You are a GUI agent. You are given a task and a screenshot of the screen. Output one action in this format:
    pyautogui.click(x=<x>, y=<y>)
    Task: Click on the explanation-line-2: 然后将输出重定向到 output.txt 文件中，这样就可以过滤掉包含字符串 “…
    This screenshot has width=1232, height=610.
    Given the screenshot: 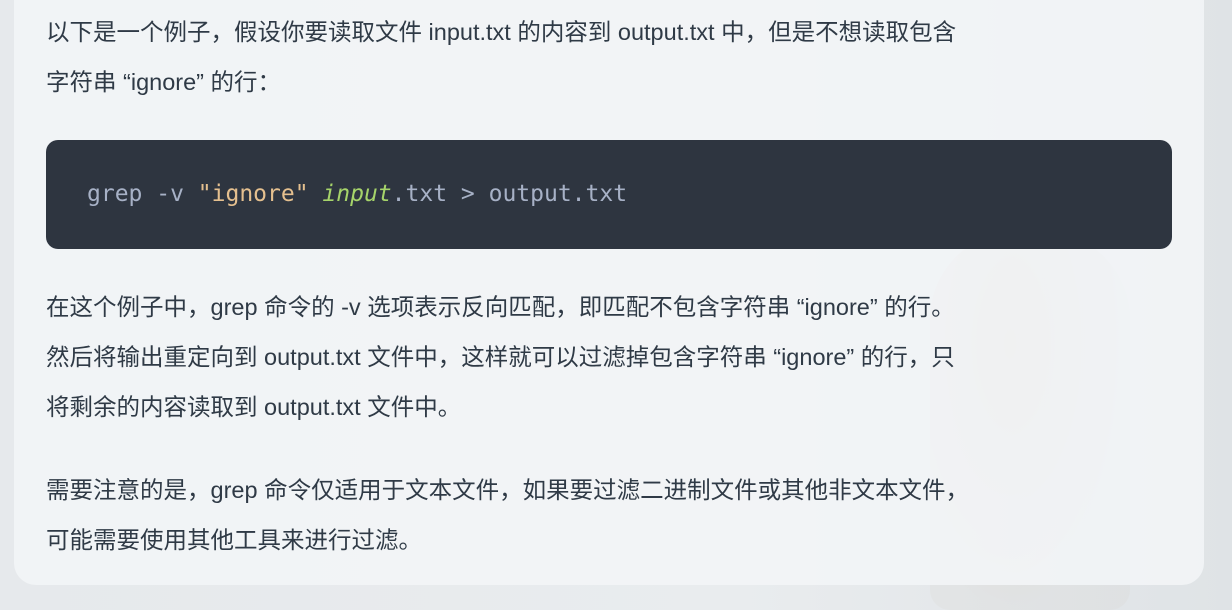 What is the action you would take?
    pyautogui.click(x=500, y=357)
    